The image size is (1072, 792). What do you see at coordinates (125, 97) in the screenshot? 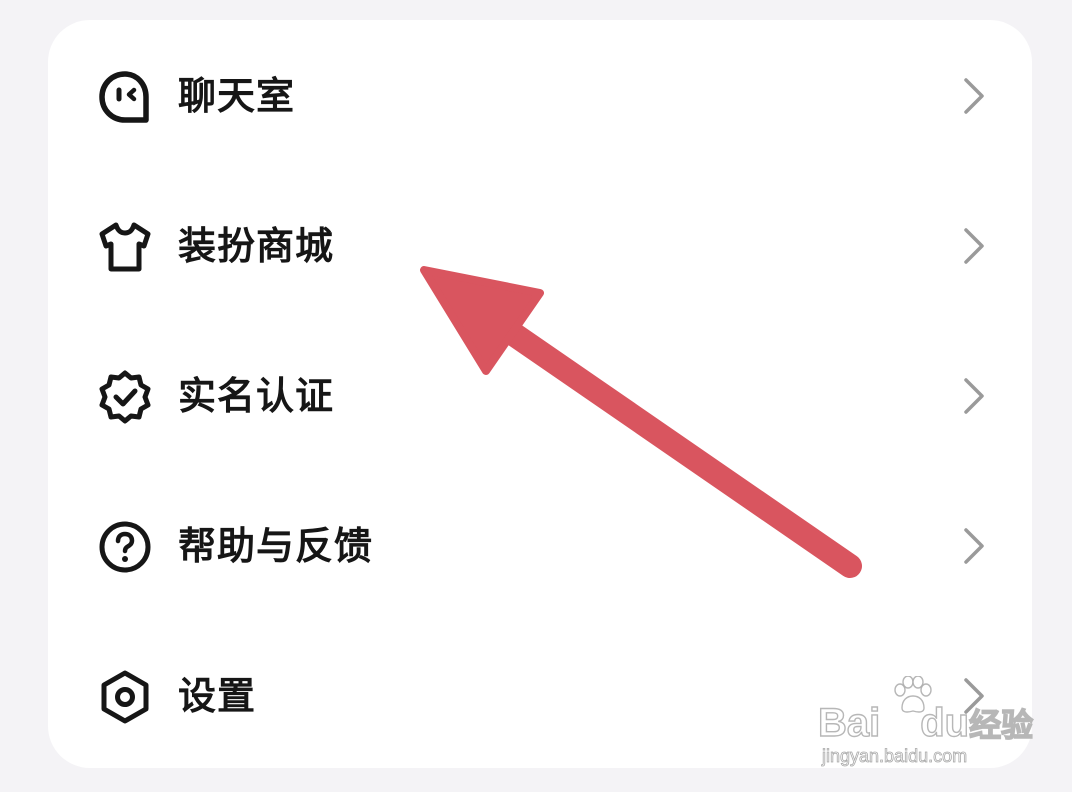
I see `chat-bubble-face-icon` at bounding box center [125, 97].